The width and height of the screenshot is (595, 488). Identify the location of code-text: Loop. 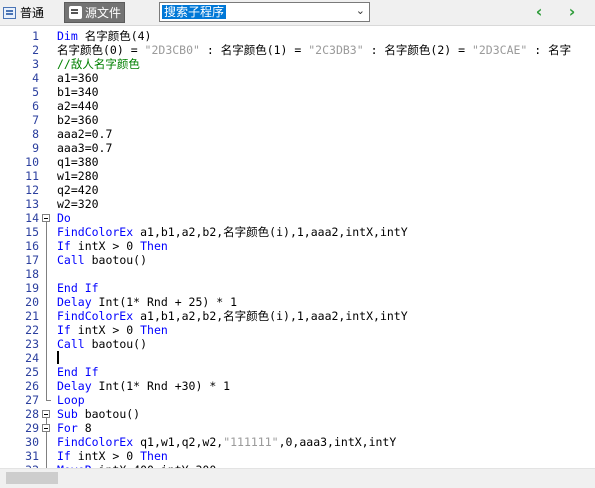
(71, 400).